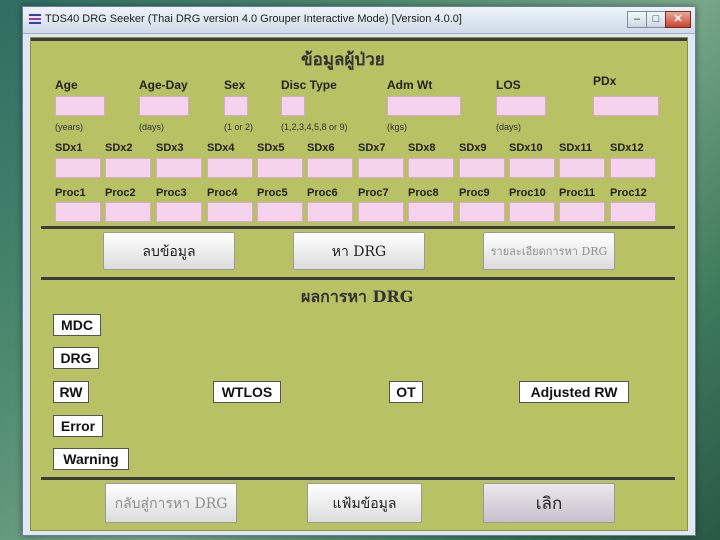 The height and width of the screenshot is (540, 720). Describe the element at coordinates (532, 168) in the screenshot. I see `sdx10-input` at that location.